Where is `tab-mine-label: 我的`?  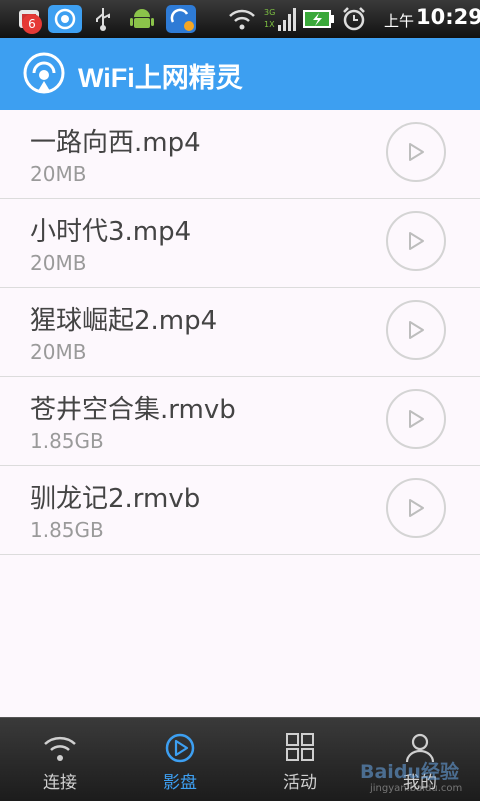
tab-mine-label: 我的 is located at coordinates (420, 783).